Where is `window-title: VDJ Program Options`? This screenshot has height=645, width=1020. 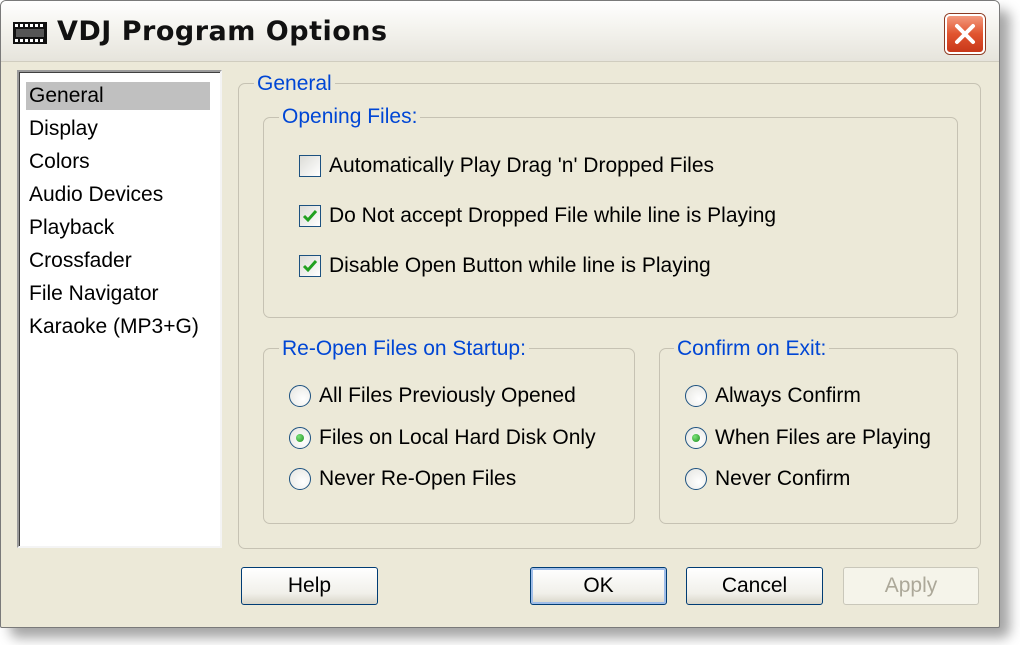 window-title: VDJ Program Options is located at coordinates (222, 31).